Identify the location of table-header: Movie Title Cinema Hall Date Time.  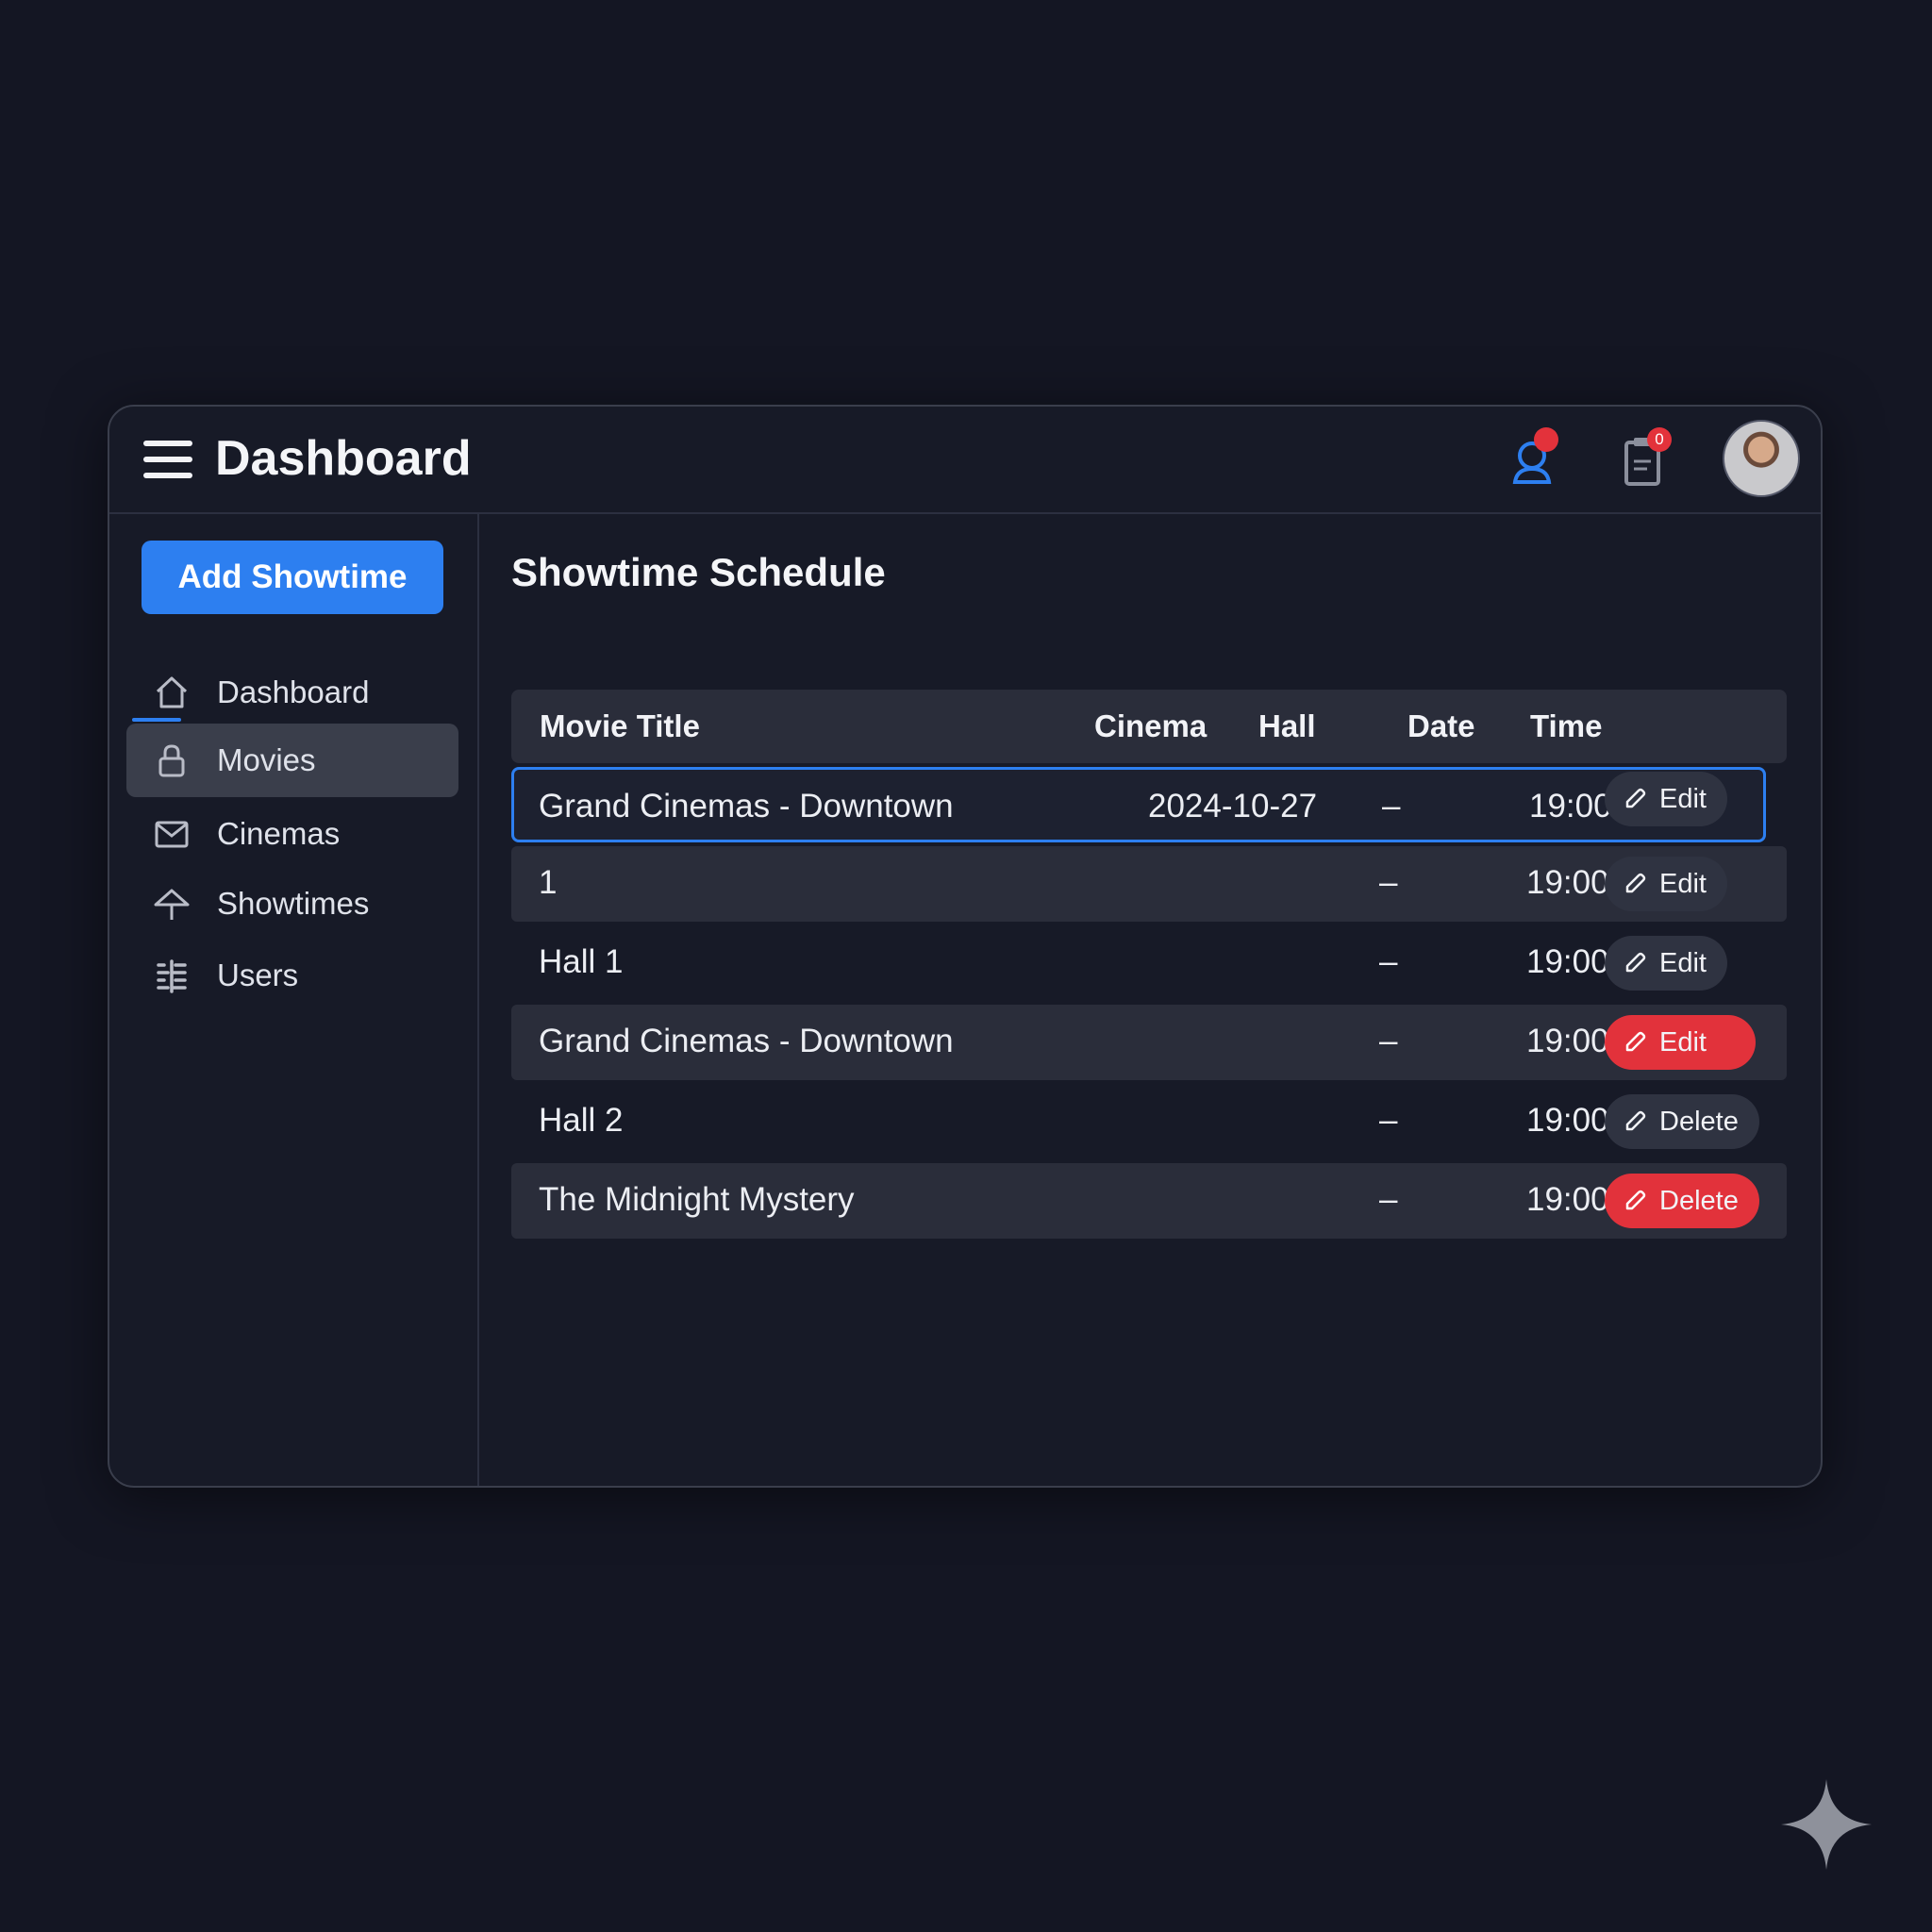
(1149, 726).